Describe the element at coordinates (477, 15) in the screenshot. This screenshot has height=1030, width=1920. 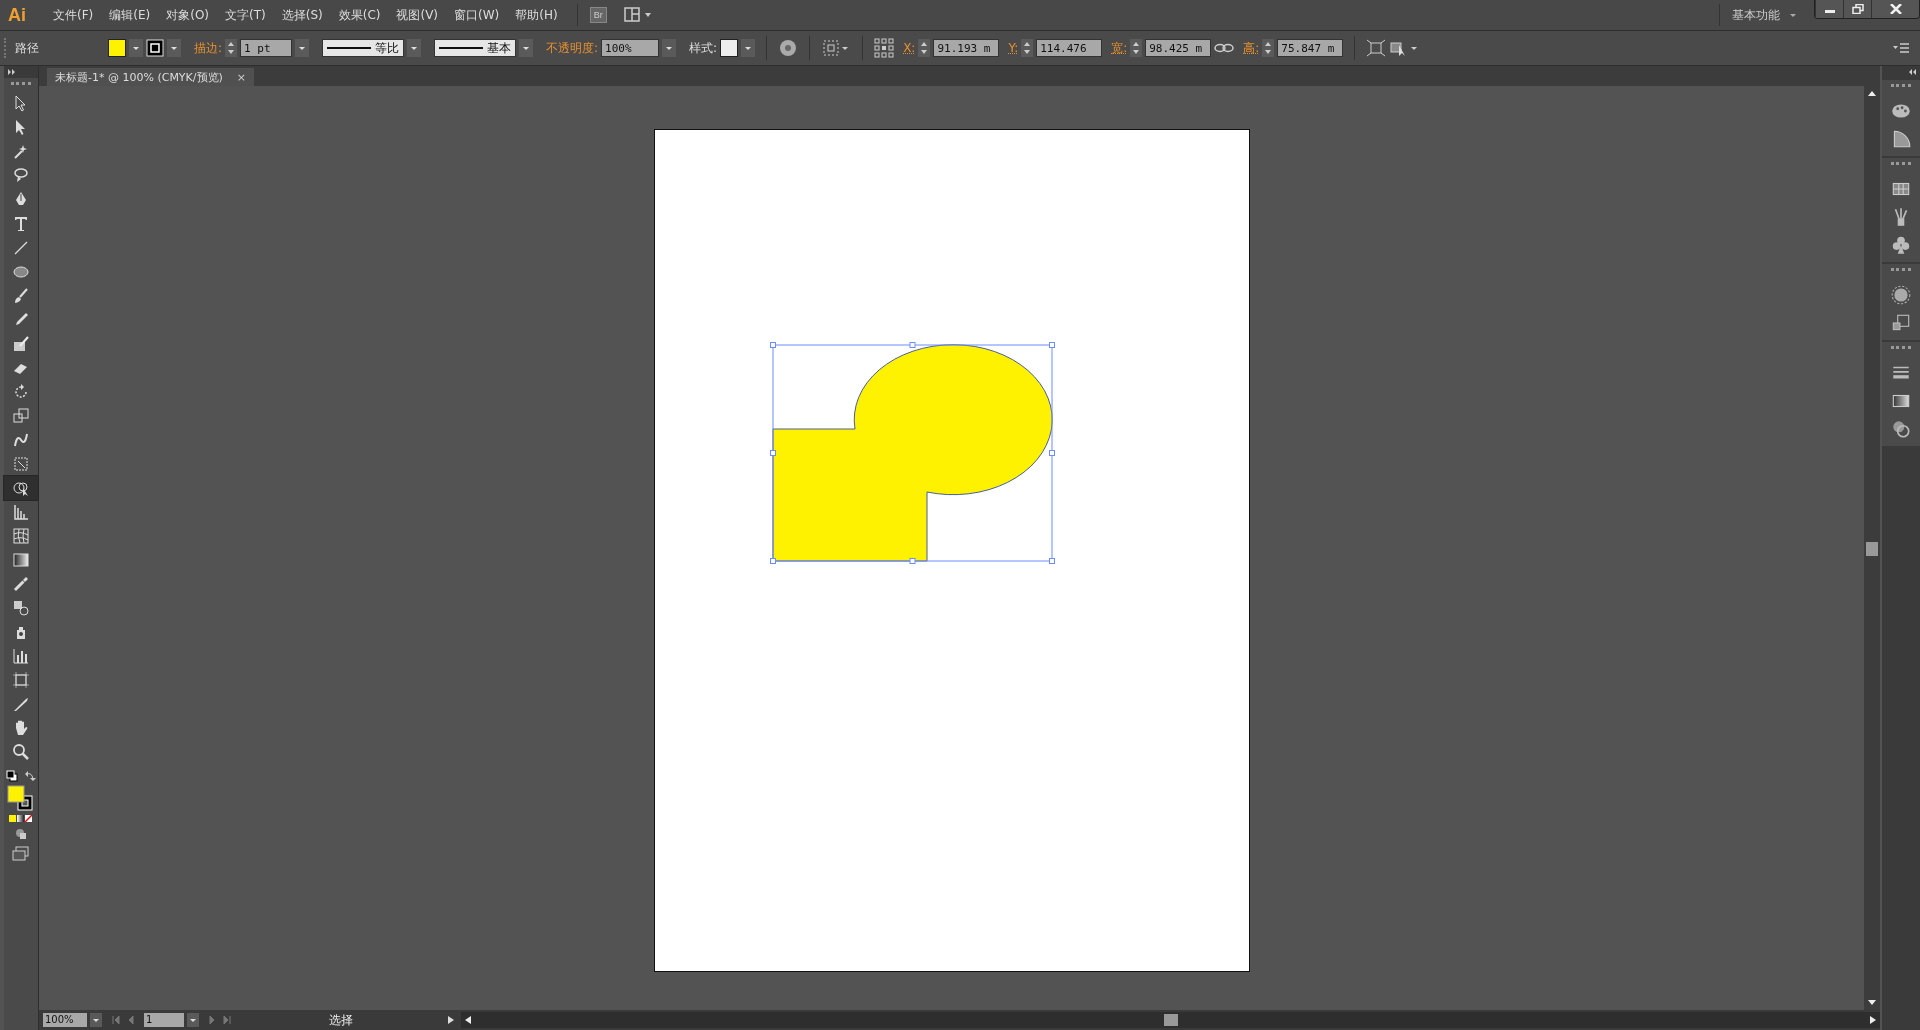
I see `menu-item: 窗口(W)` at that location.